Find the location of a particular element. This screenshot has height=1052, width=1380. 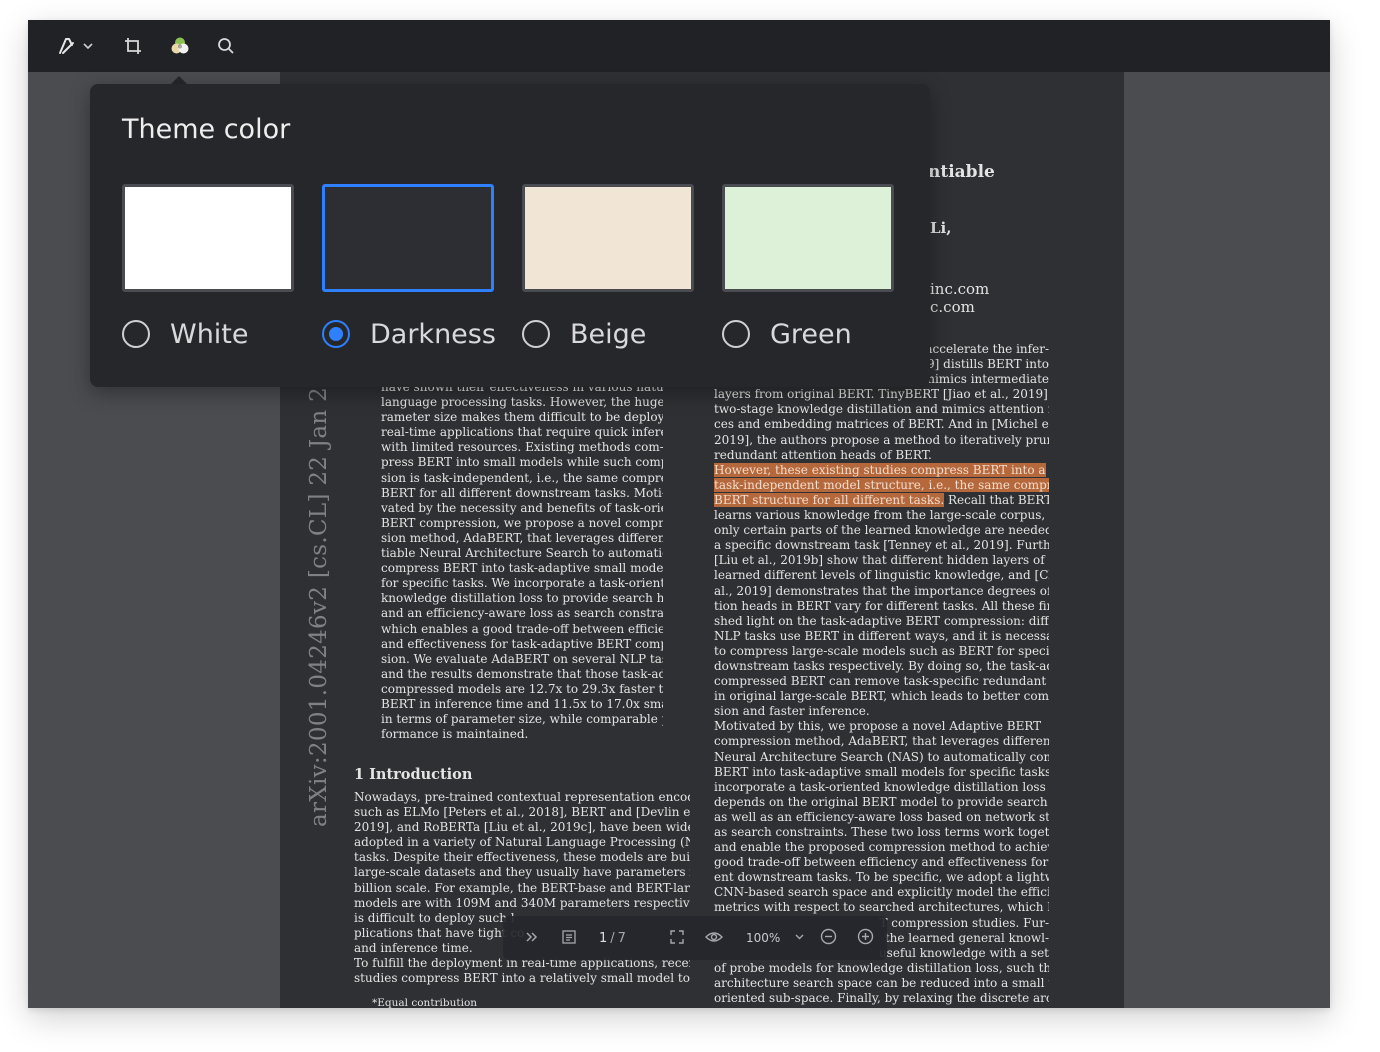

current-page: 1 is located at coordinates (603, 938).